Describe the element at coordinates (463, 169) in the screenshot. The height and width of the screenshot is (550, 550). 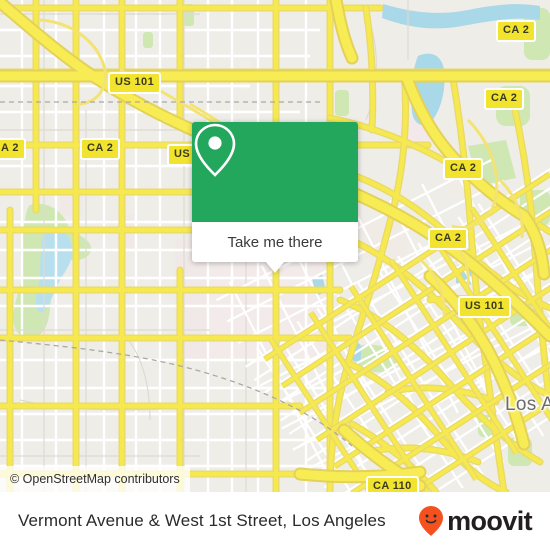
I see `shield-ca2-3: CA 2` at that location.